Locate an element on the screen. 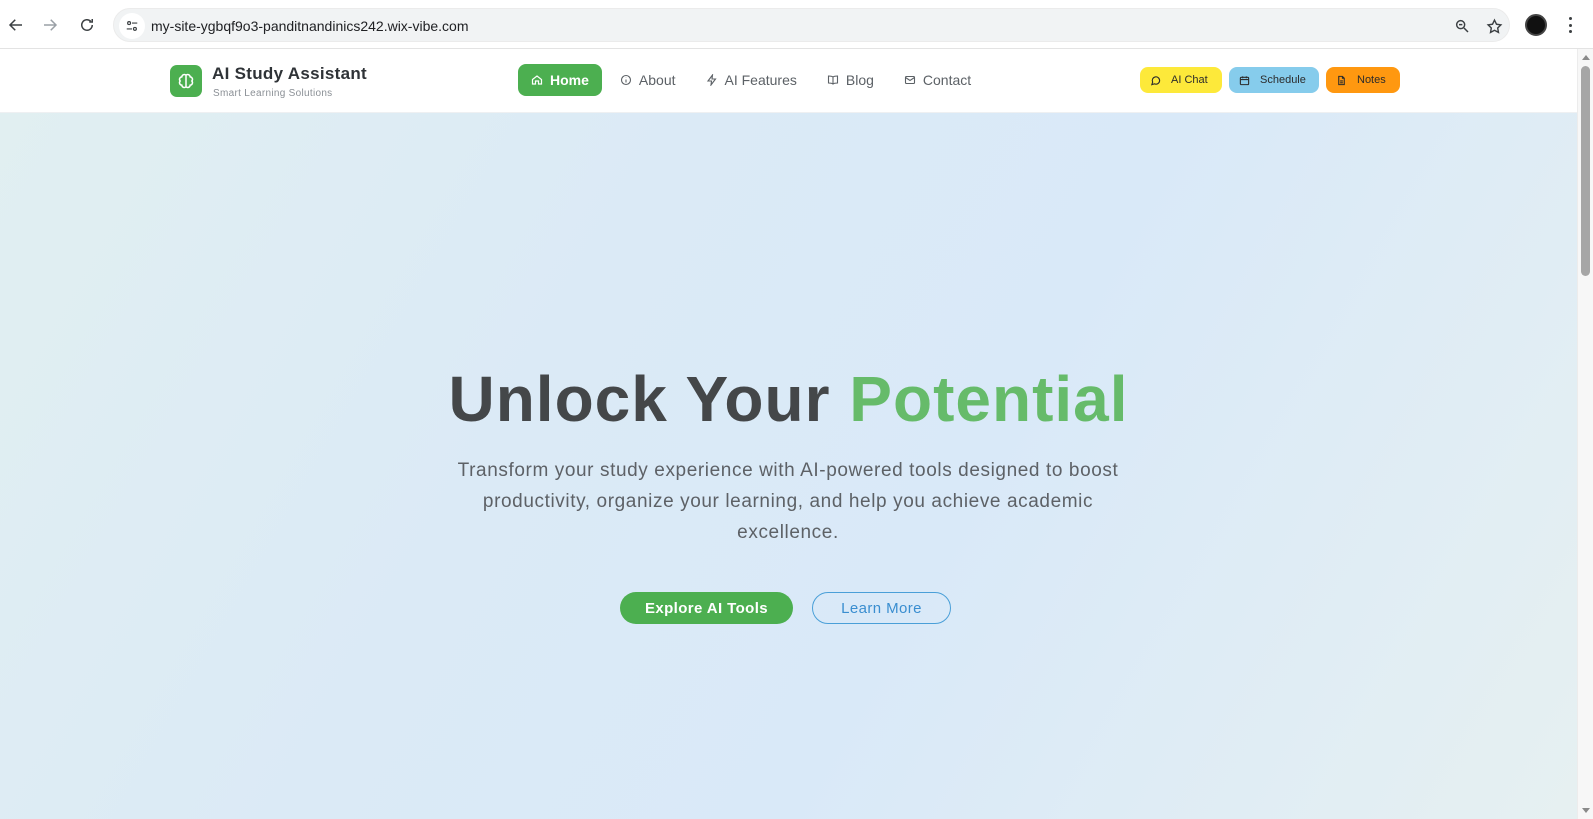  schedule-button: Schedule is located at coordinates (1274, 80).